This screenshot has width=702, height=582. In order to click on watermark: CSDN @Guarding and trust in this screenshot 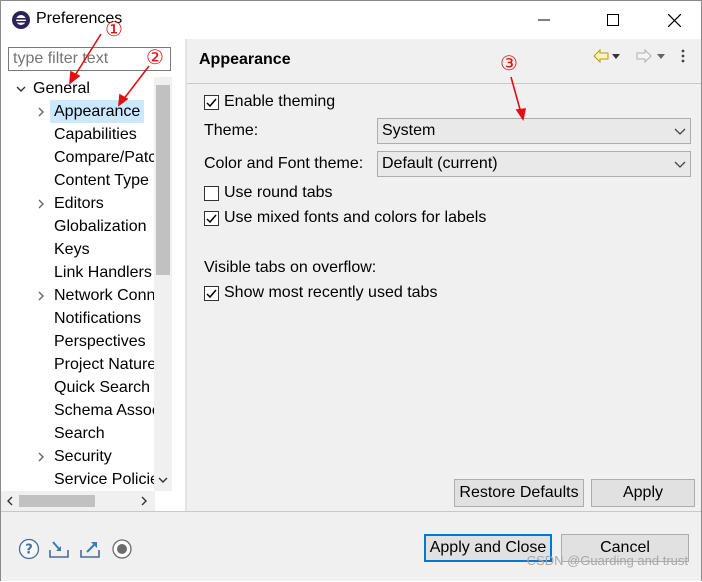, I will do `click(607, 560)`.